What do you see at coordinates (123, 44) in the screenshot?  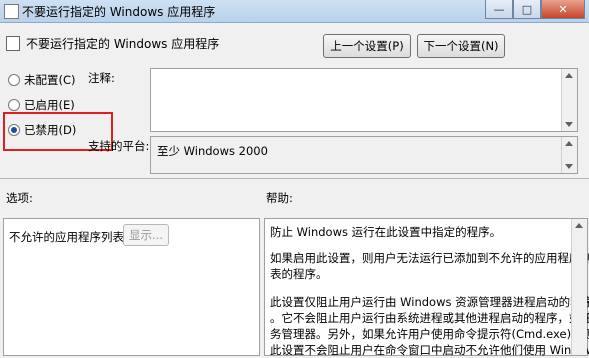 I see `setting-title: 不要运行指定的 Windows 应用程序` at bounding box center [123, 44].